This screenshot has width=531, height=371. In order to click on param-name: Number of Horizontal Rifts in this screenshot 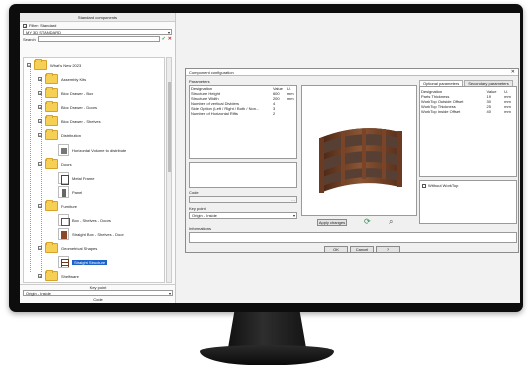, I will do `click(214, 113)`.